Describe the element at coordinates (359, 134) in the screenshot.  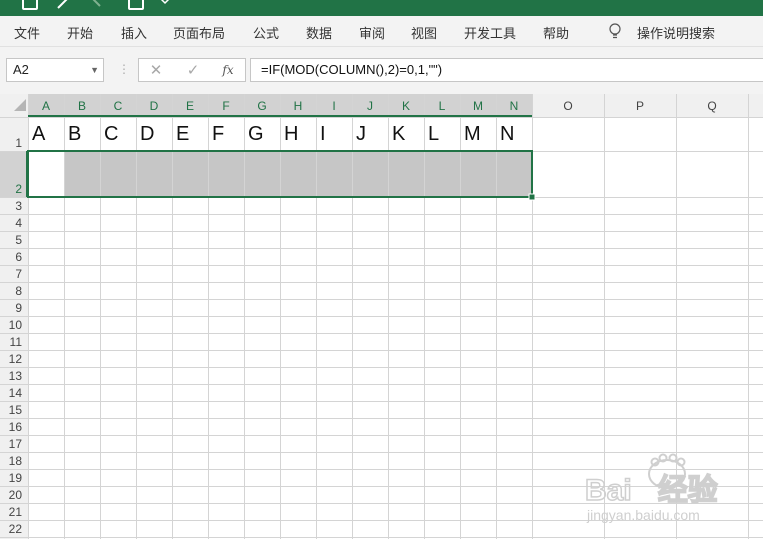
I see `cell-j1: J` at that location.